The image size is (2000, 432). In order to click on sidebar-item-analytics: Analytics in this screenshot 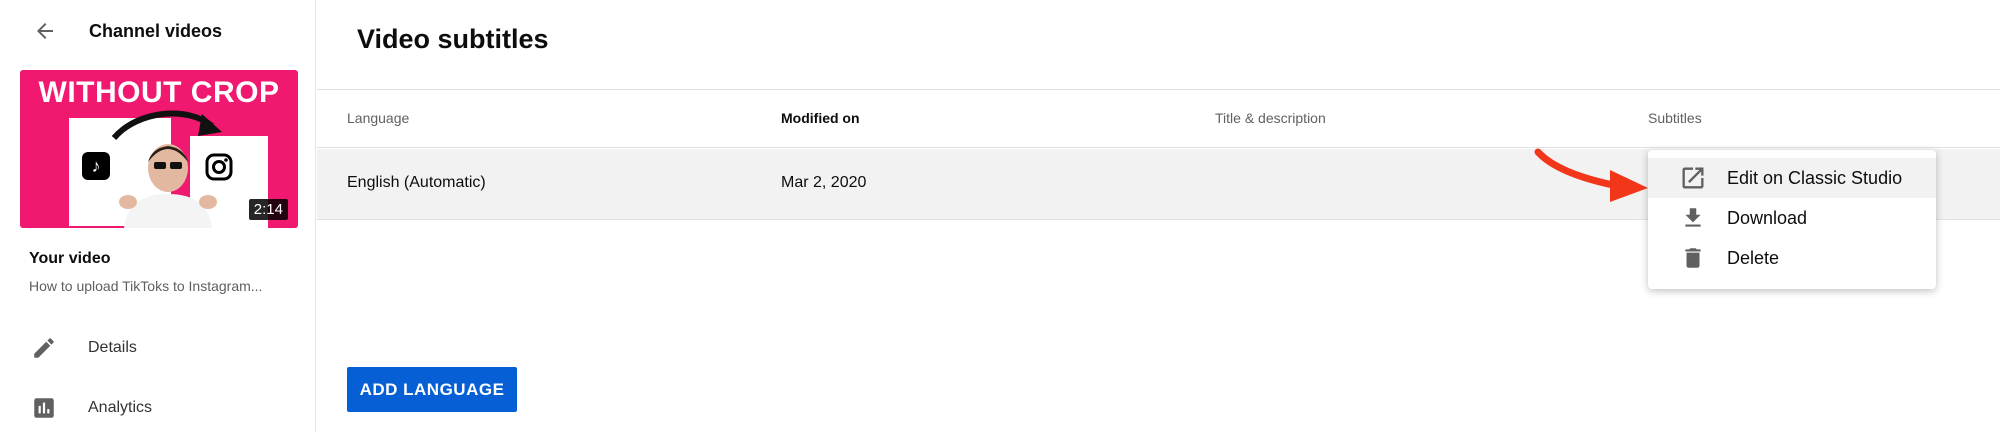, I will do `click(90, 408)`.